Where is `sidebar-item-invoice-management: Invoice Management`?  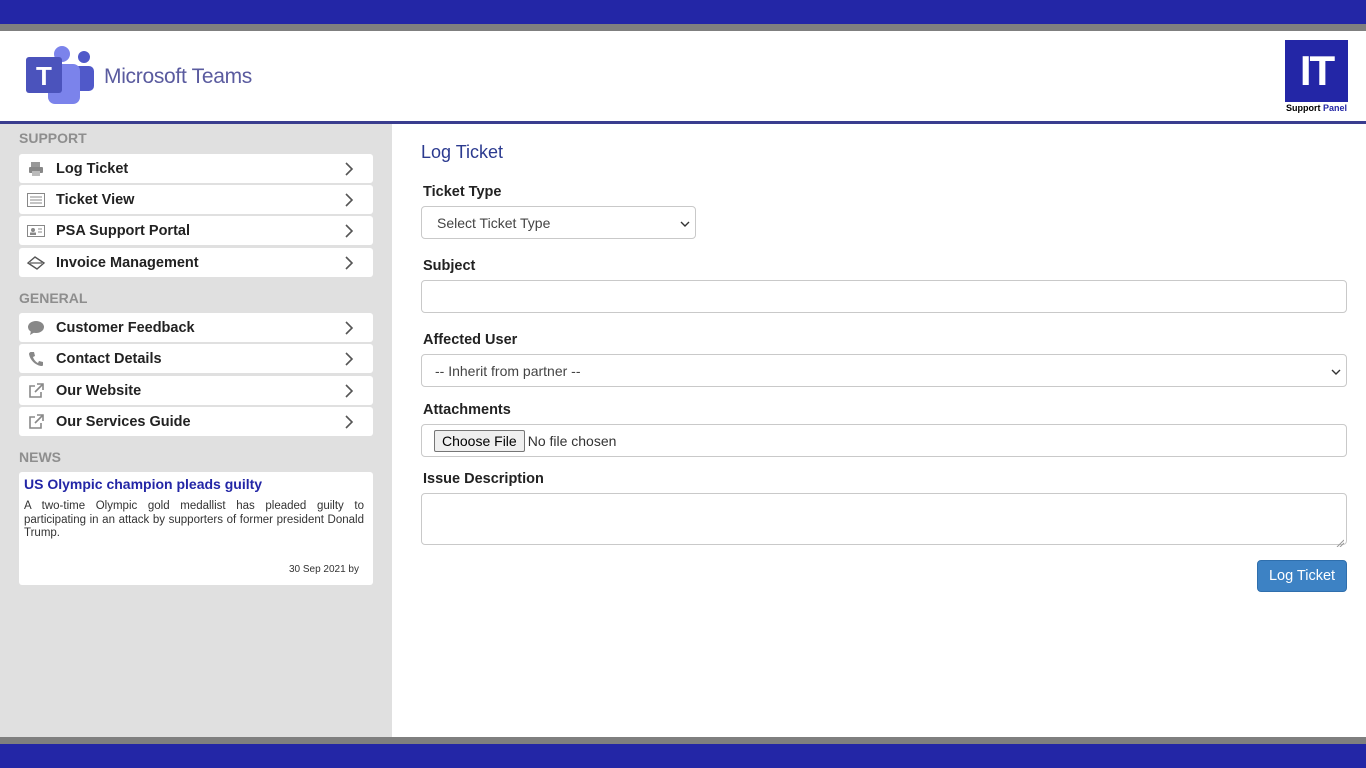 sidebar-item-invoice-management: Invoice Management is located at coordinates (196, 262).